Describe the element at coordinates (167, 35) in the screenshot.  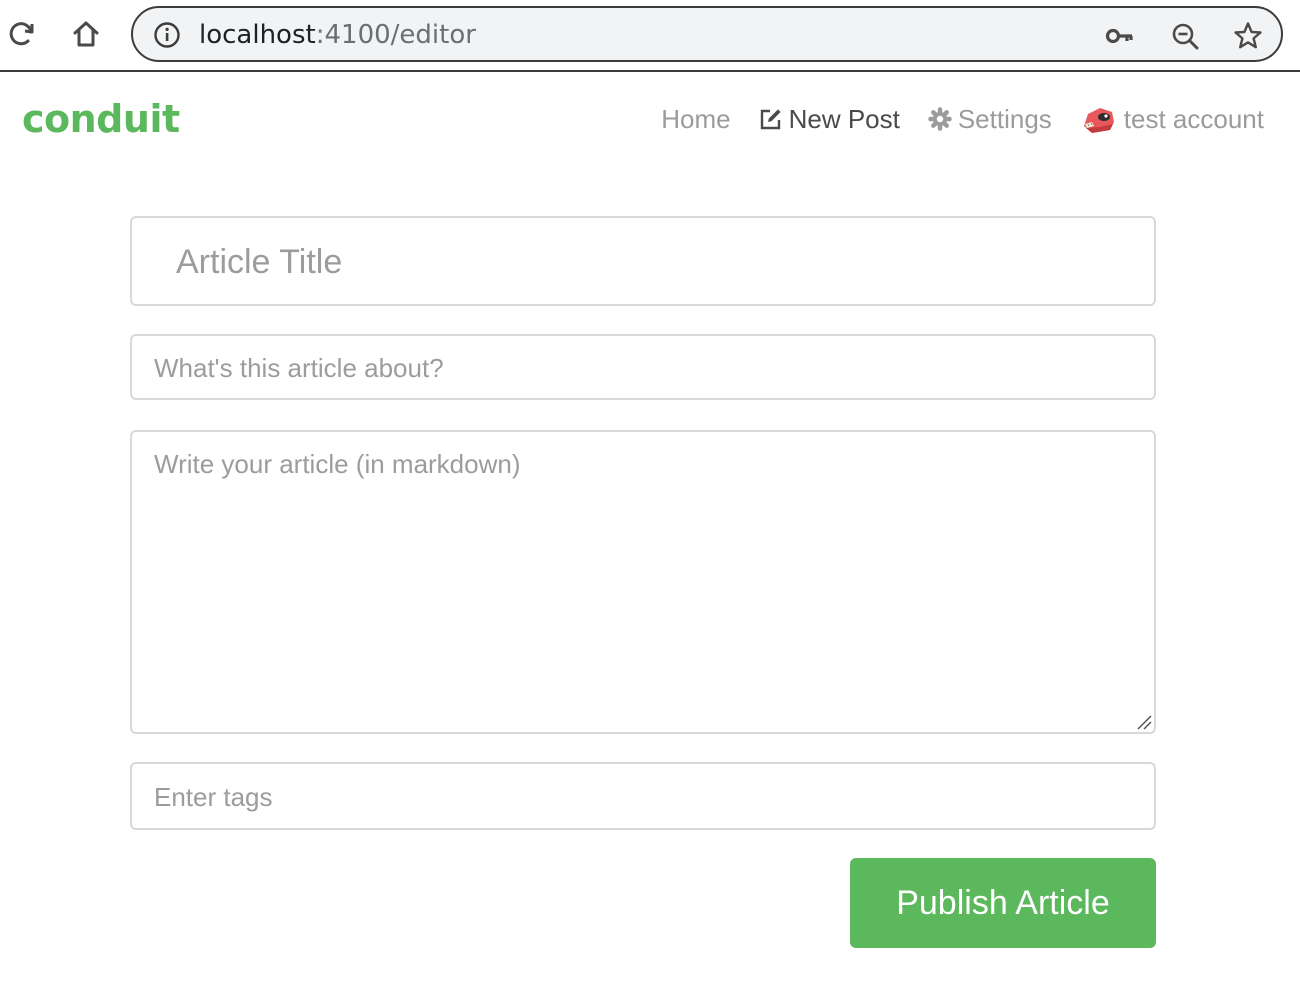
I see `info-icon` at that location.